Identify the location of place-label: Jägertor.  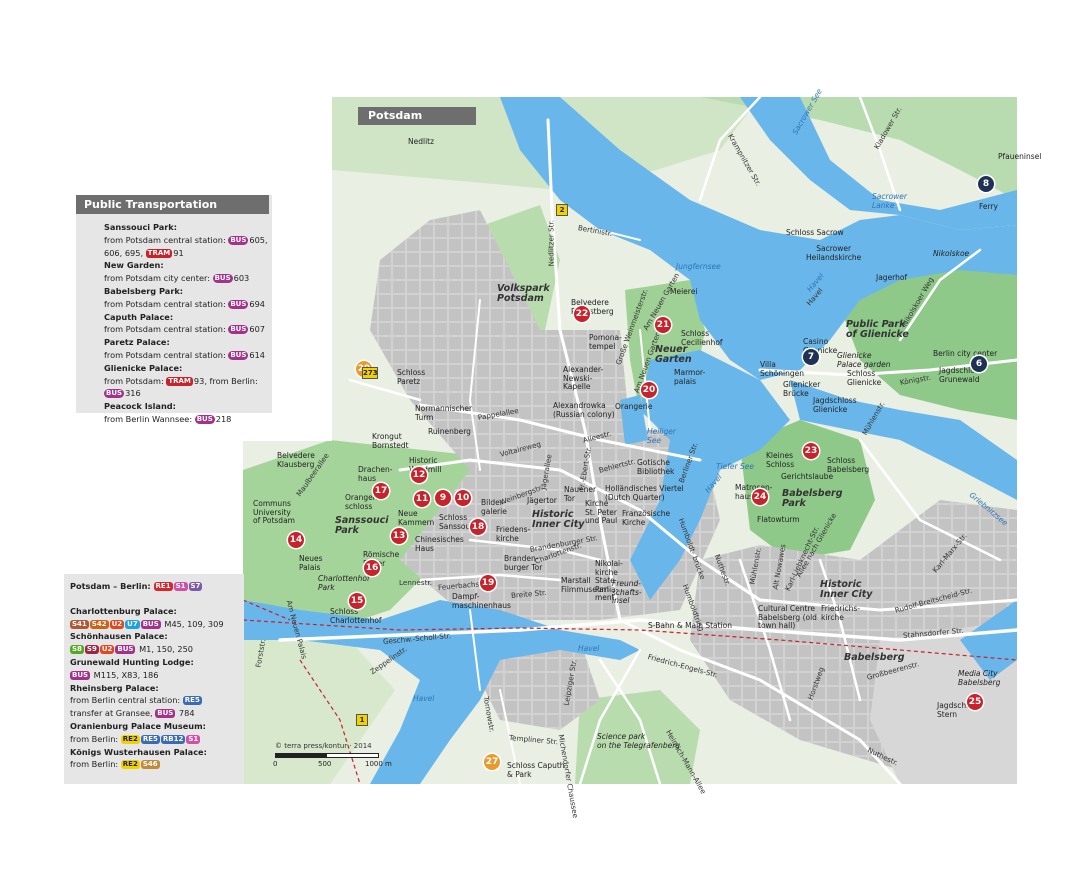
(542, 500).